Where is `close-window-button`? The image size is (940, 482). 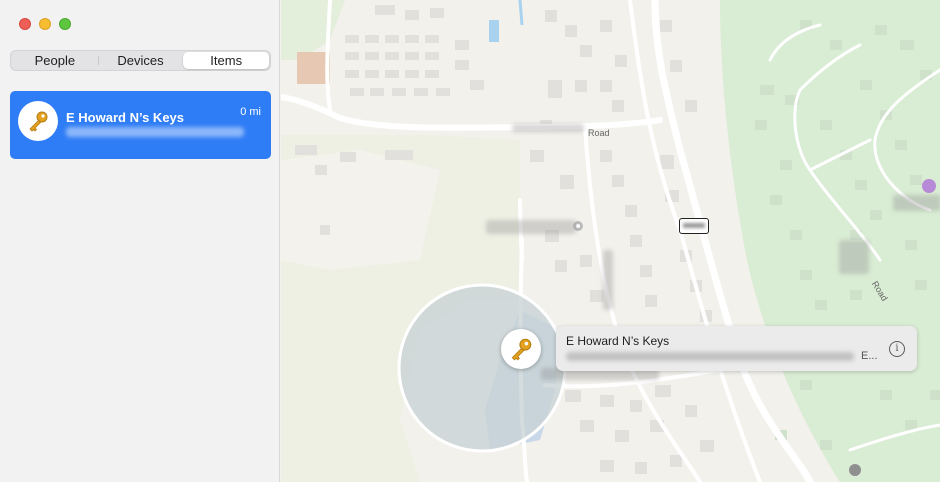
close-window-button is located at coordinates (25, 24).